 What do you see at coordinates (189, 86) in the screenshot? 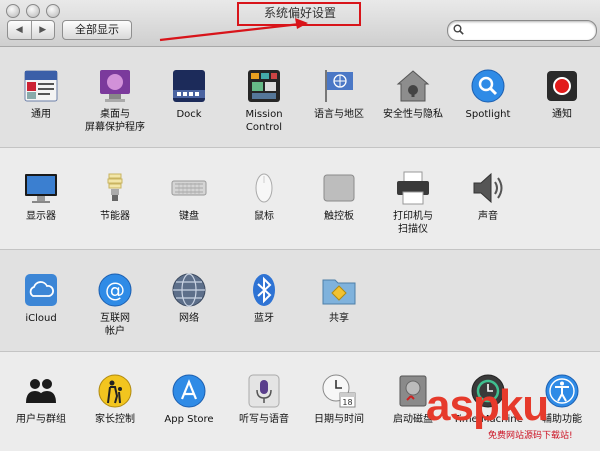
I see `dock-icon` at bounding box center [189, 86].